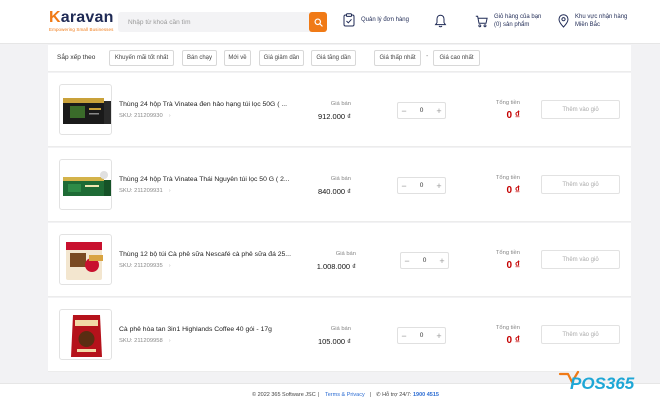 This screenshot has height=404, width=660. Describe the element at coordinates (81, 29) in the screenshot. I see `logo-tagline: Empowering Small Businesses` at that location.